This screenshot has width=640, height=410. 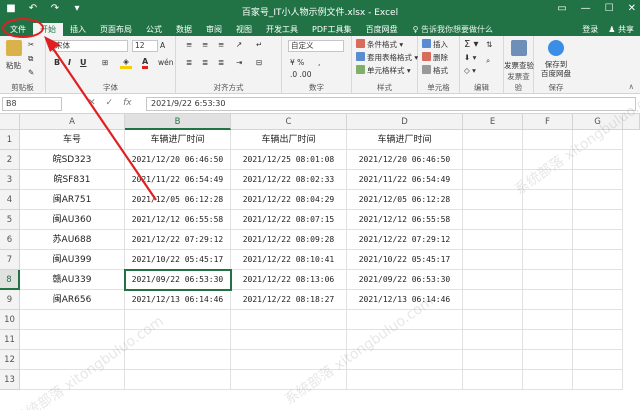 I want to click on annotation-arrow, so click(x=100, y=118).